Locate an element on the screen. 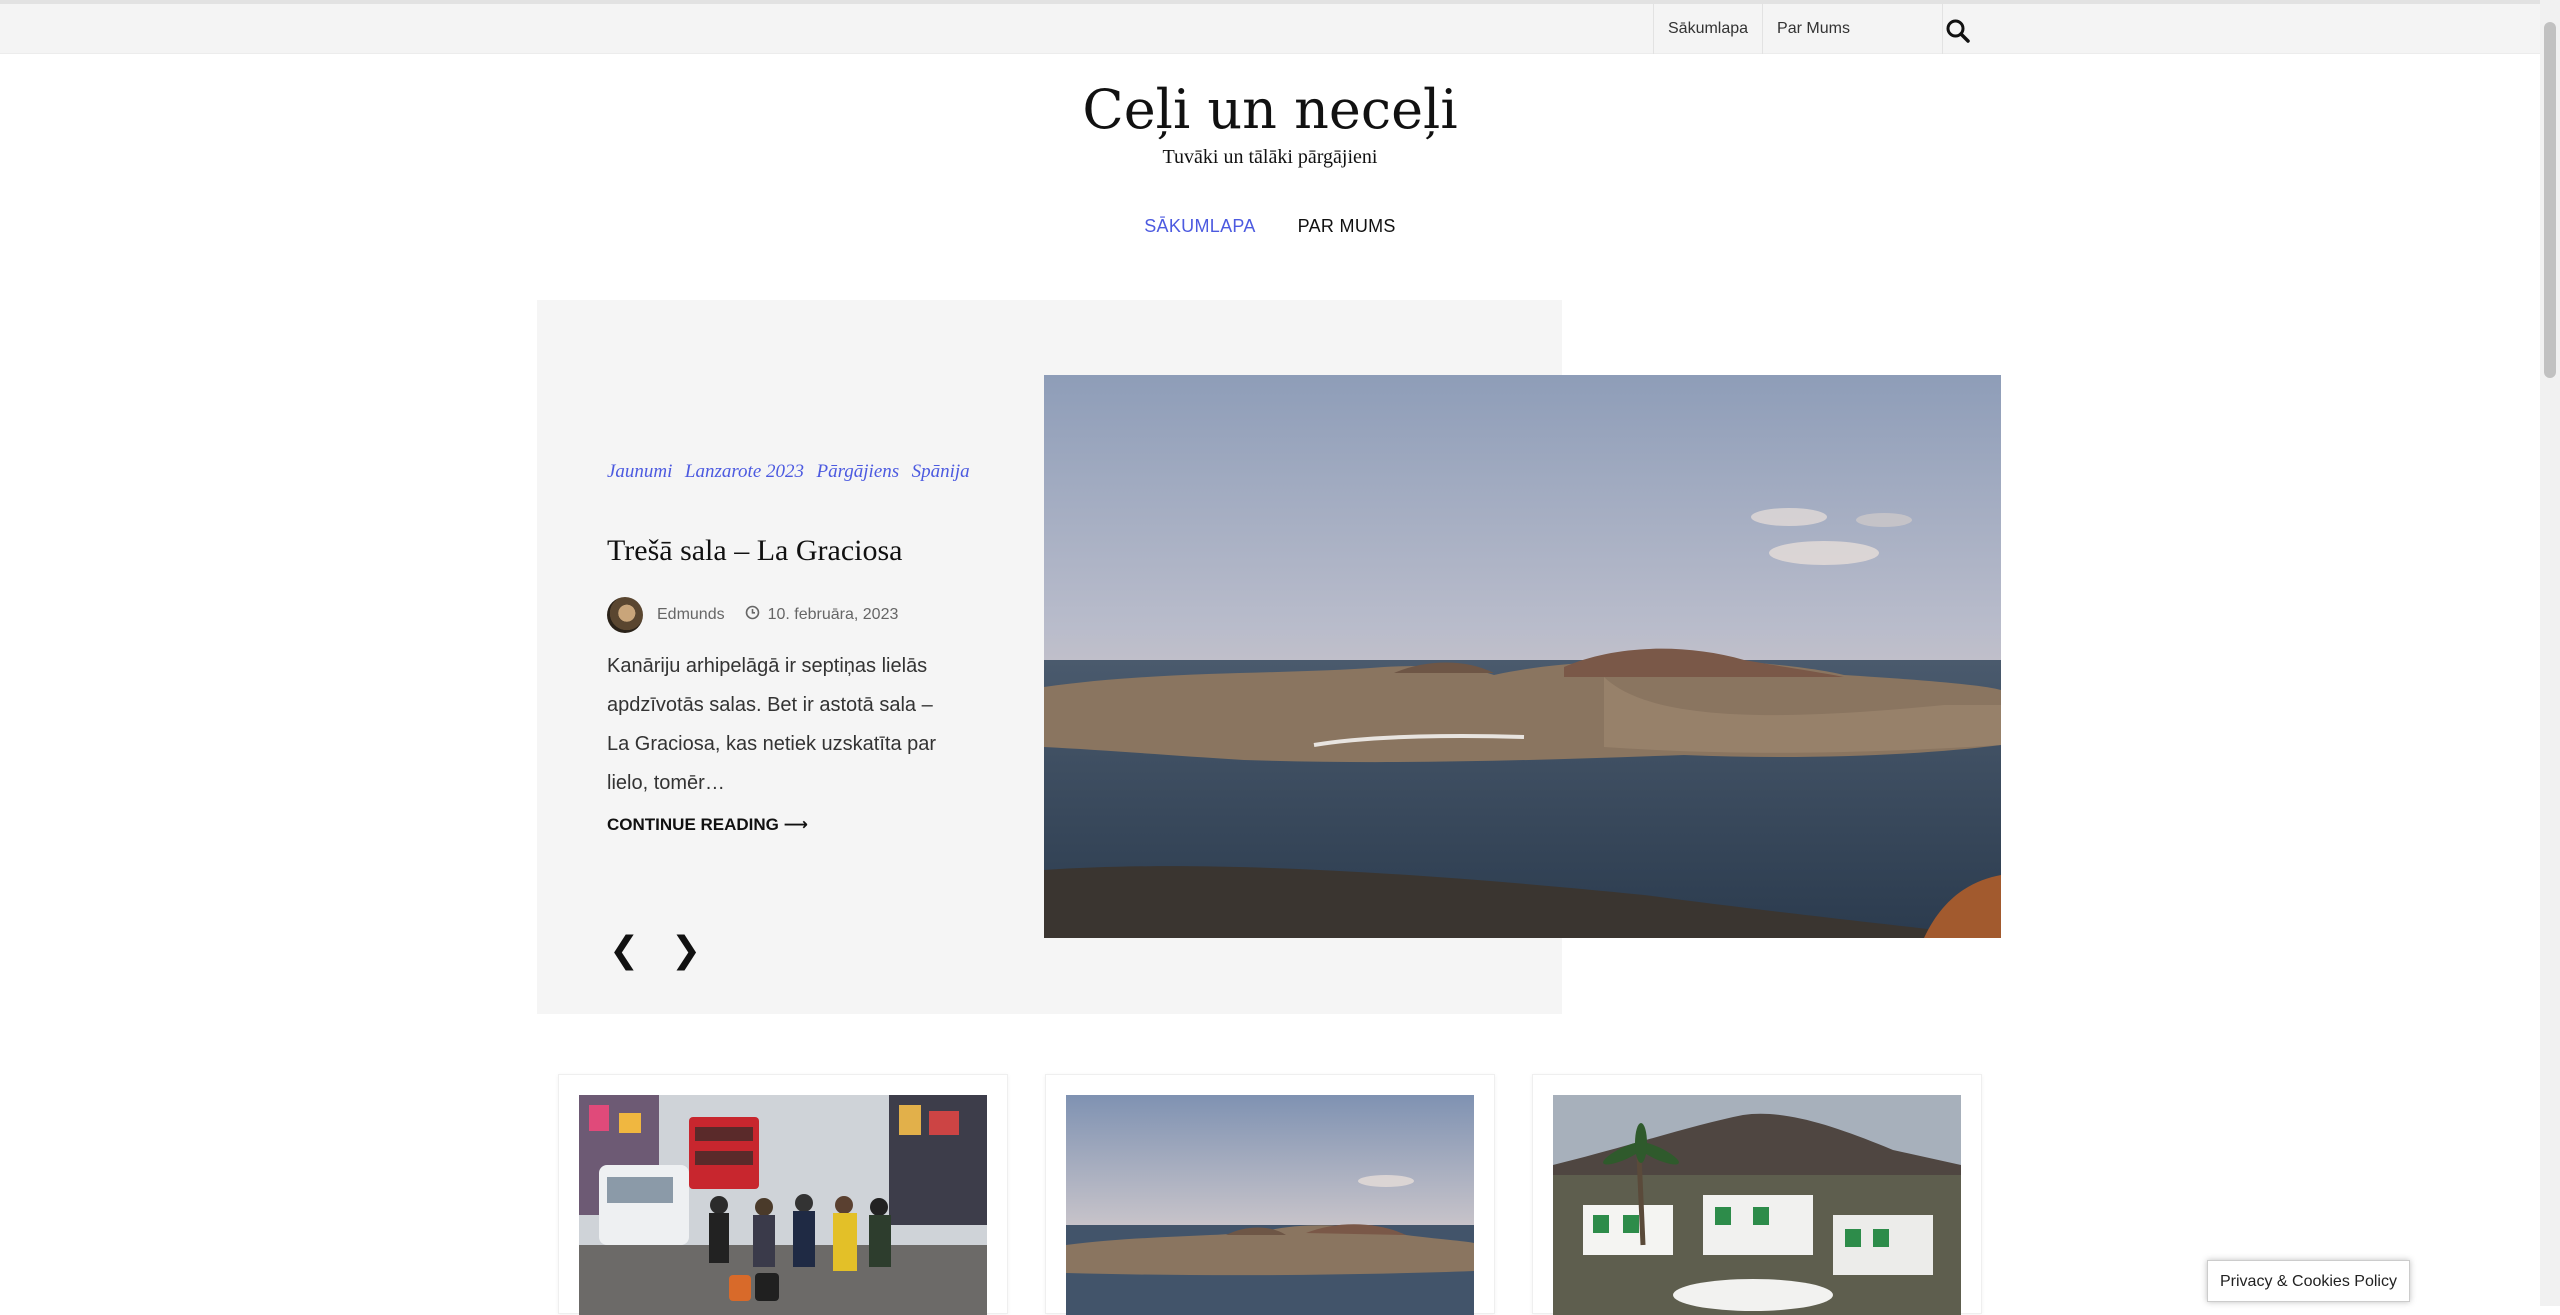 The image size is (2560, 1315). author-avatar is located at coordinates (625, 615).